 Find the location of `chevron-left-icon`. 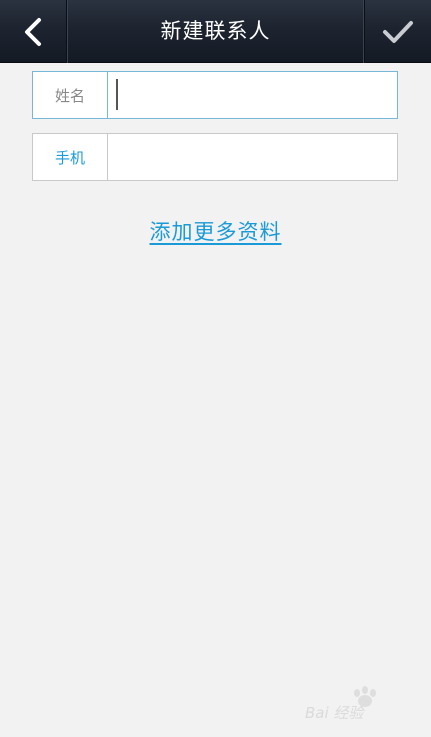

chevron-left-icon is located at coordinates (33, 31).